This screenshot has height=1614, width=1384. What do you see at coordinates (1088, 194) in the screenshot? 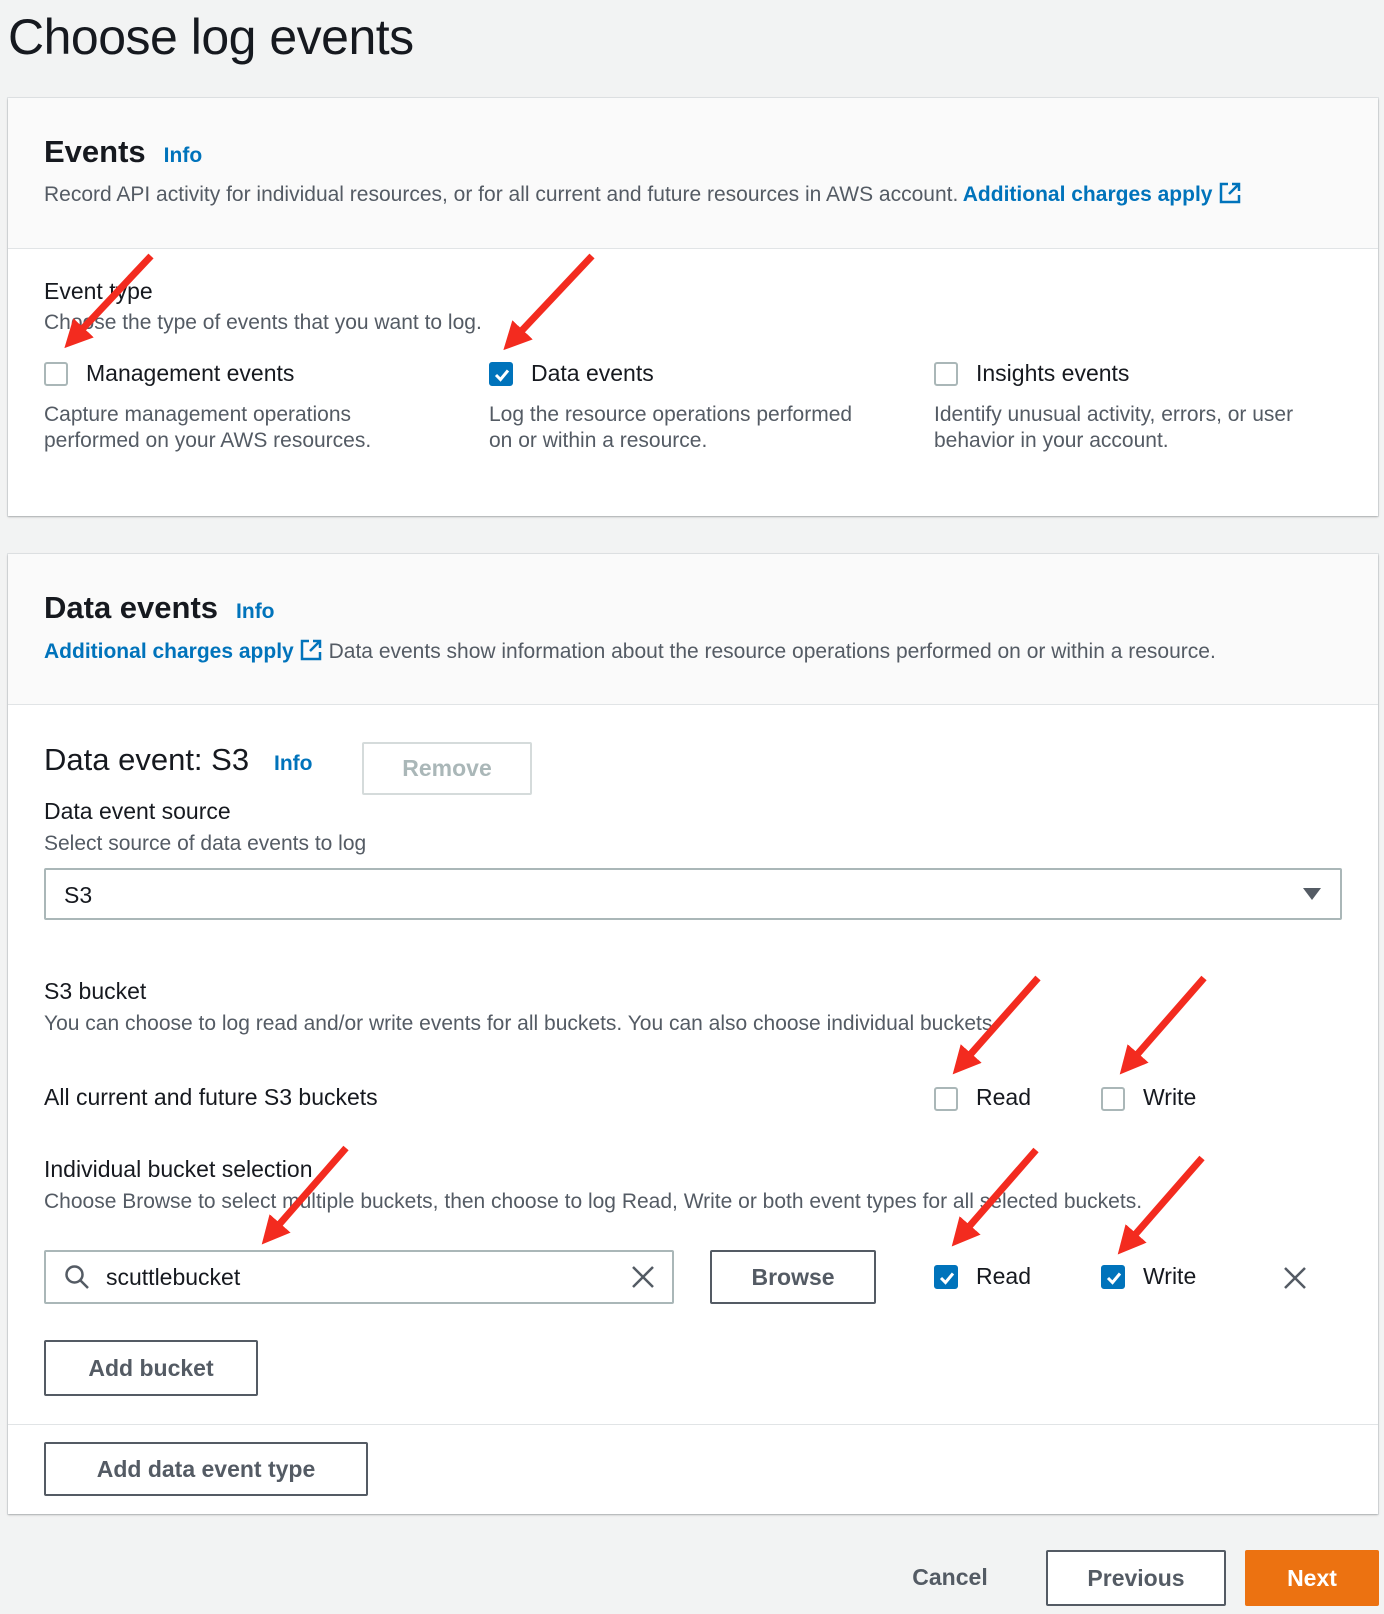
I see `events-charges-link: Additional charges apply` at bounding box center [1088, 194].